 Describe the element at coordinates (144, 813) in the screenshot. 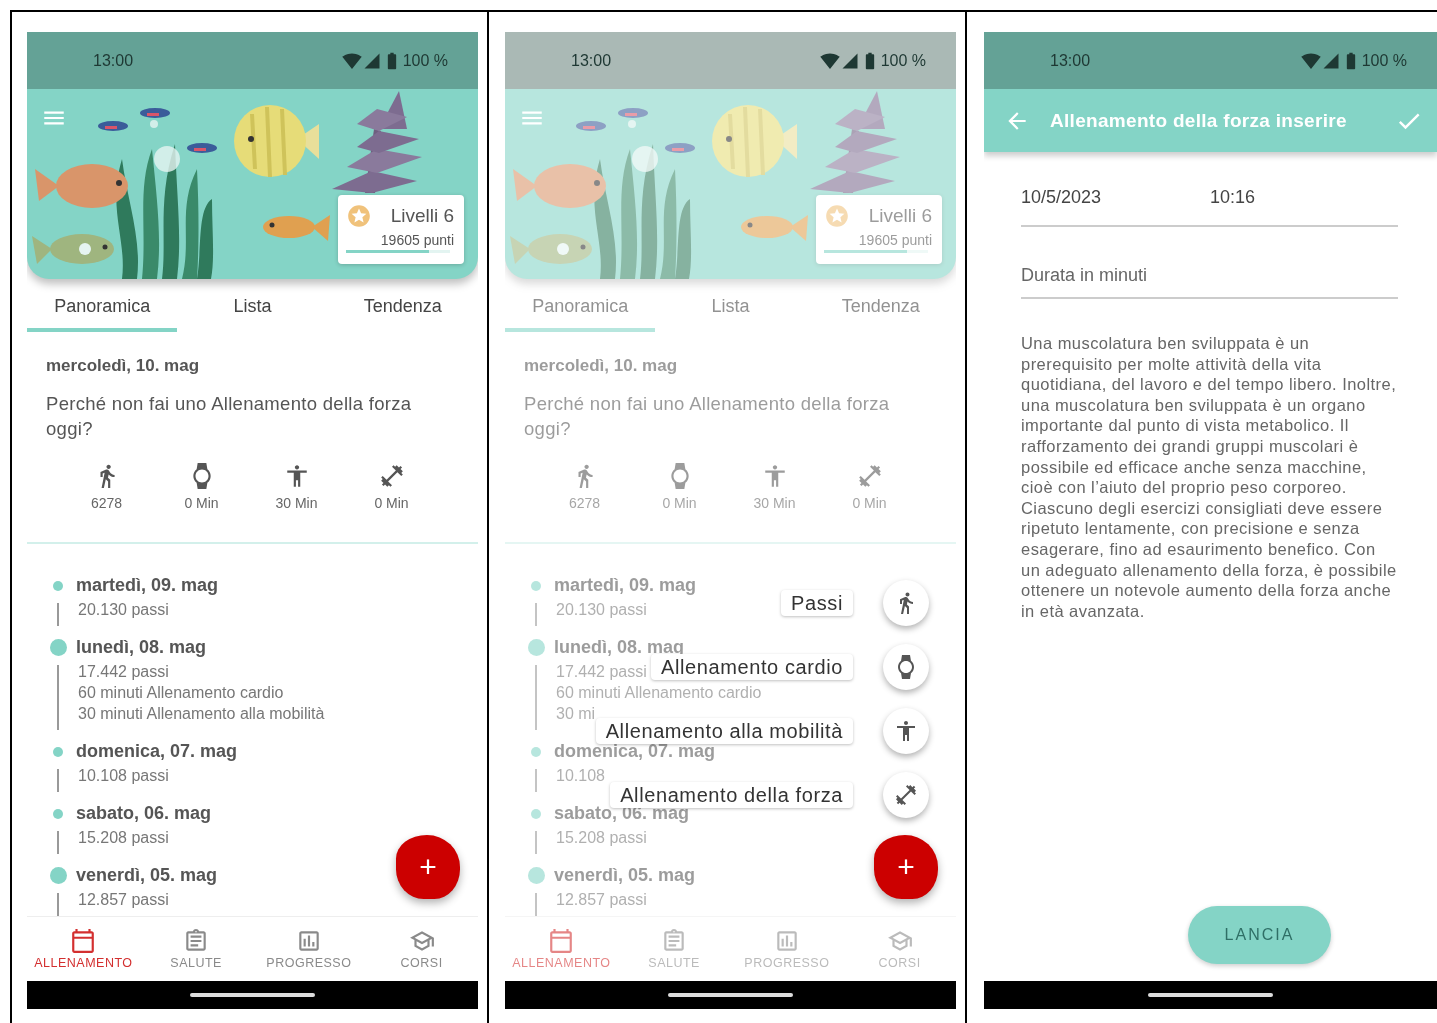

I see `entry-date: sabato, 06. mag` at that location.